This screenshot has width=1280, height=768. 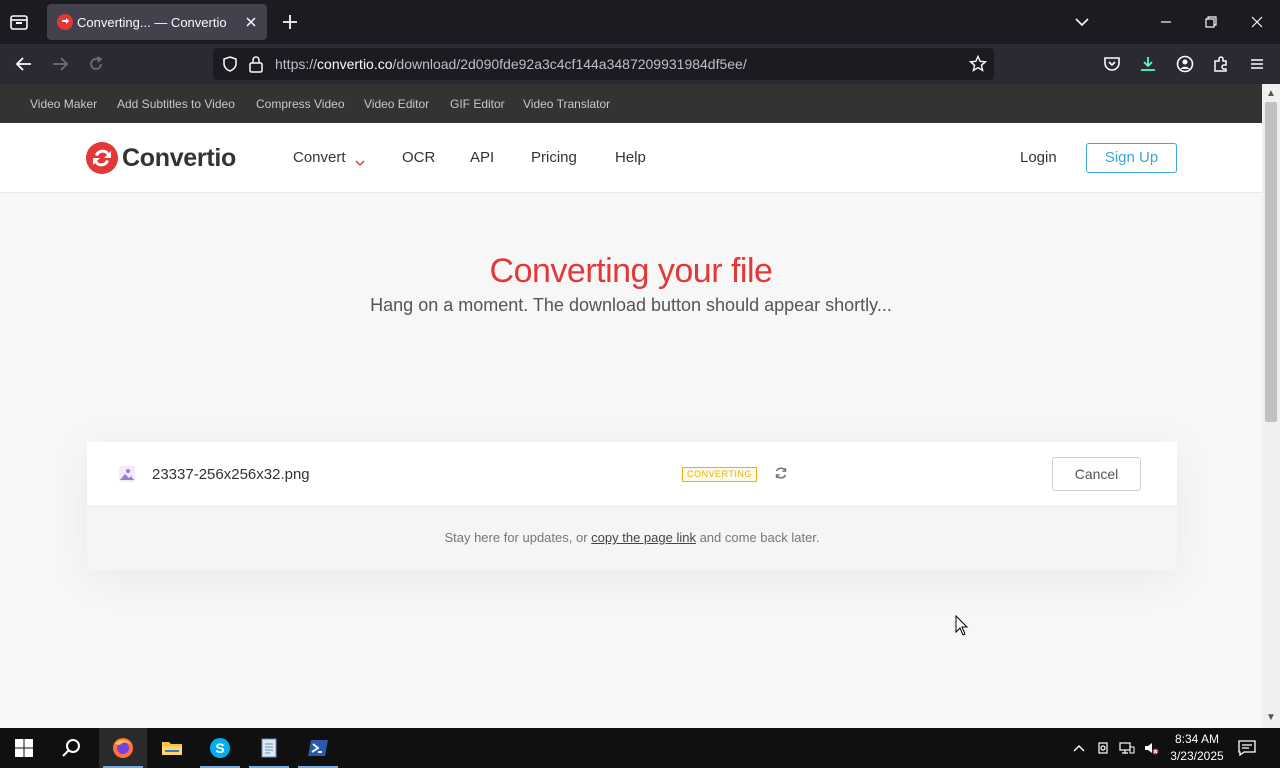 I want to click on taskbar-skype: S, so click(x=220, y=748).